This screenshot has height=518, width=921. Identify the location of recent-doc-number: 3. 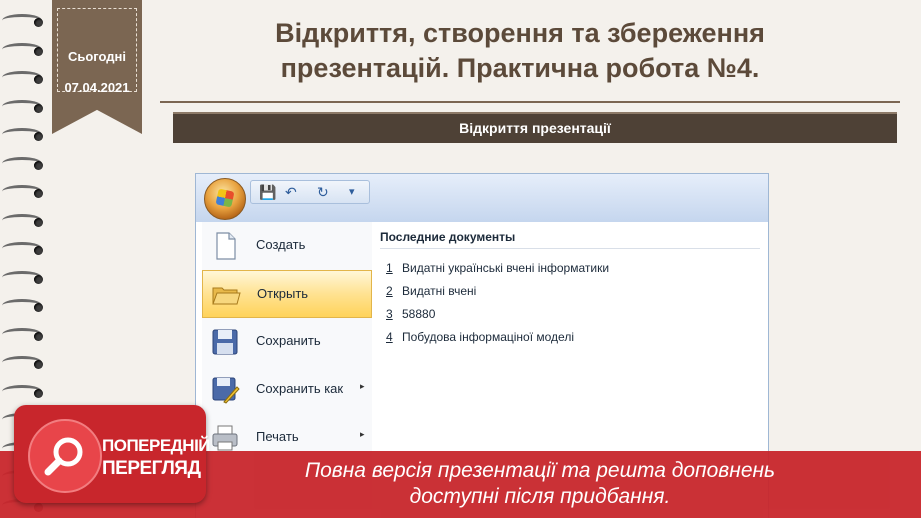
(389, 314).